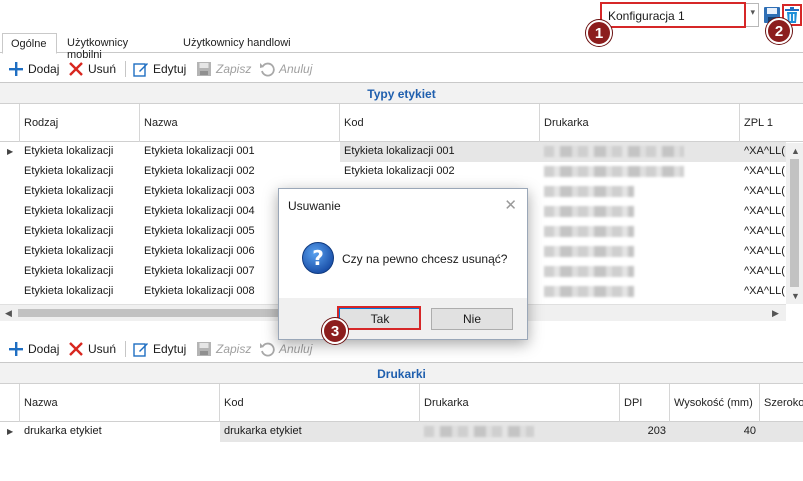 Image resolution: width=803 pixels, height=481 pixels. I want to click on delete-printer-button: Usuń, so click(92, 349).